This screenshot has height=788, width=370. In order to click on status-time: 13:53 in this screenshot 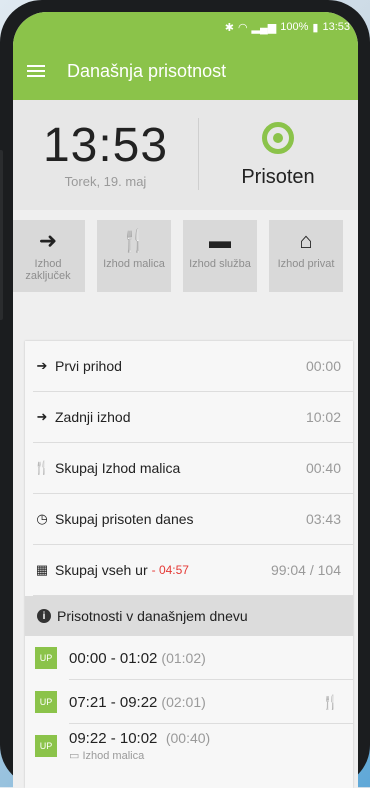, I will do `click(336, 27)`.